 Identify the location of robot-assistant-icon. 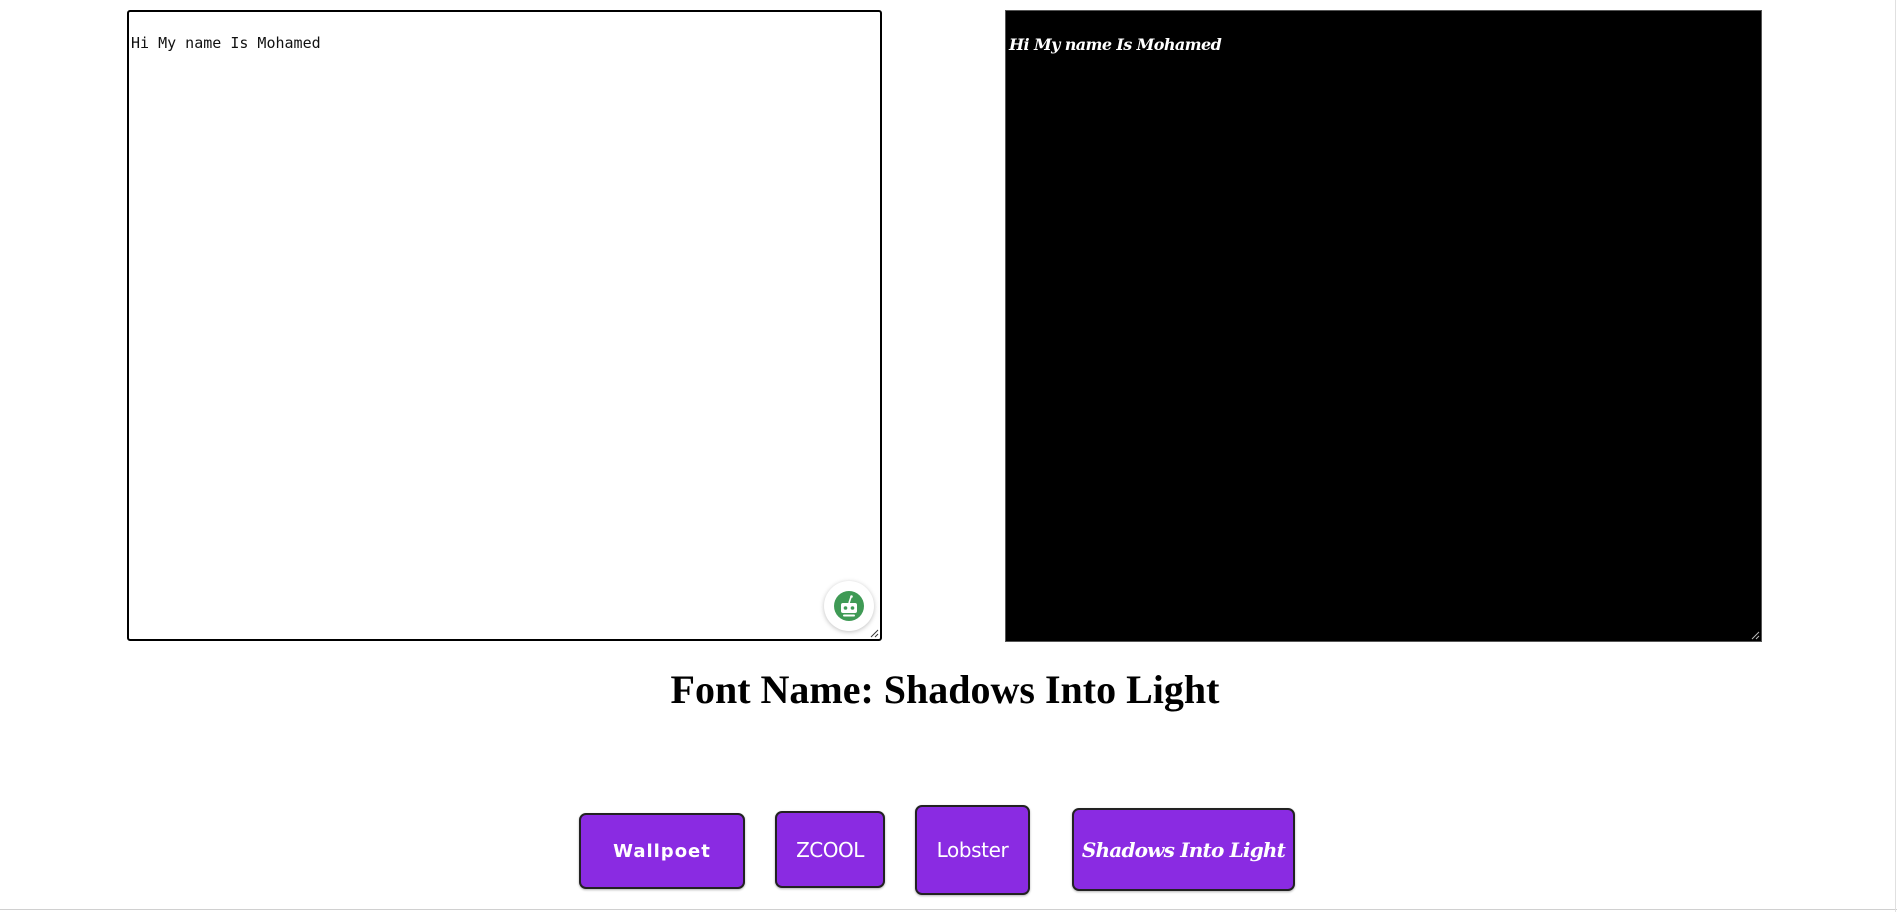
(849, 606).